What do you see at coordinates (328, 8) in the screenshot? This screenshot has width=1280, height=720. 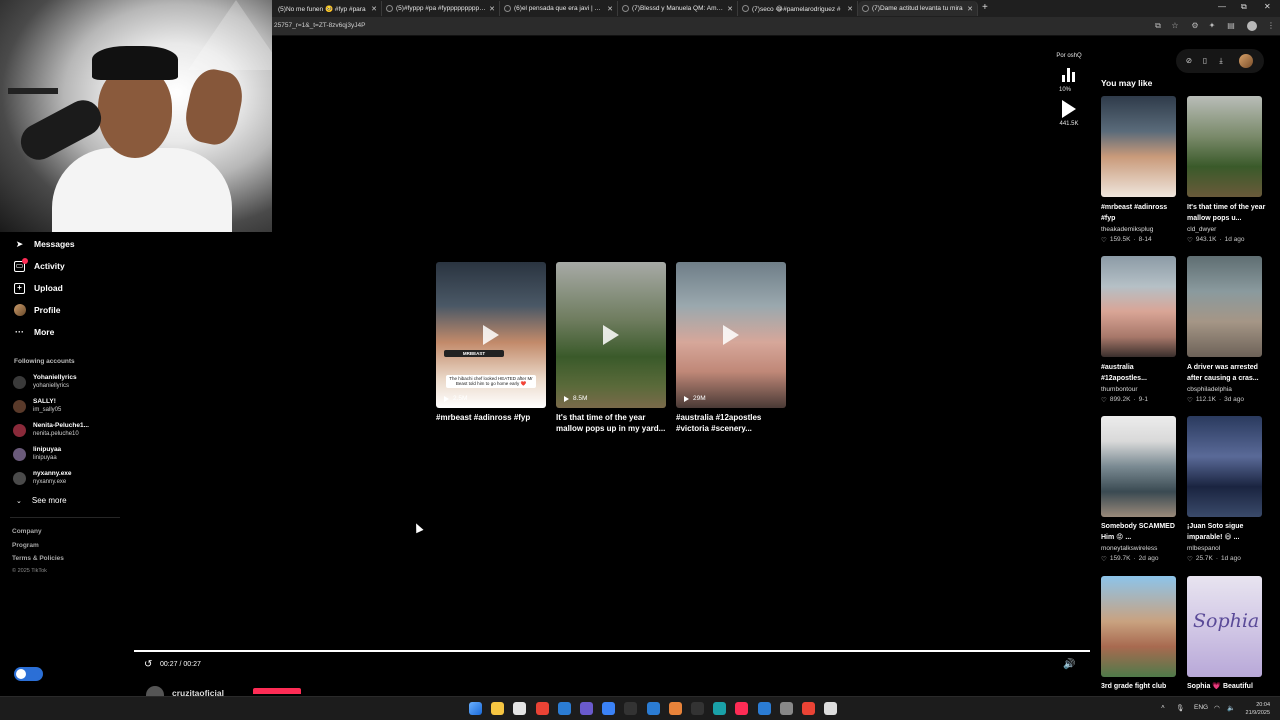 I see `browser-tab: (5)No me funen 🥺 #fyp #para ✕` at bounding box center [328, 8].